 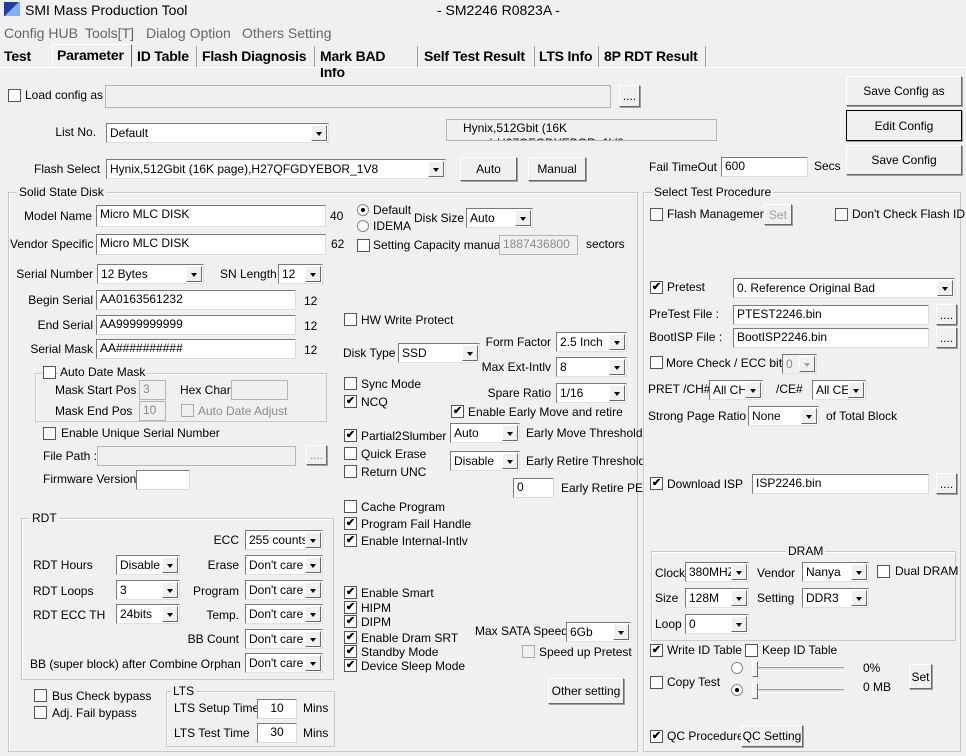 What do you see at coordinates (717, 598) in the screenshot?
I see `size-dropdown: 128M` at bounding box center [717, 598].